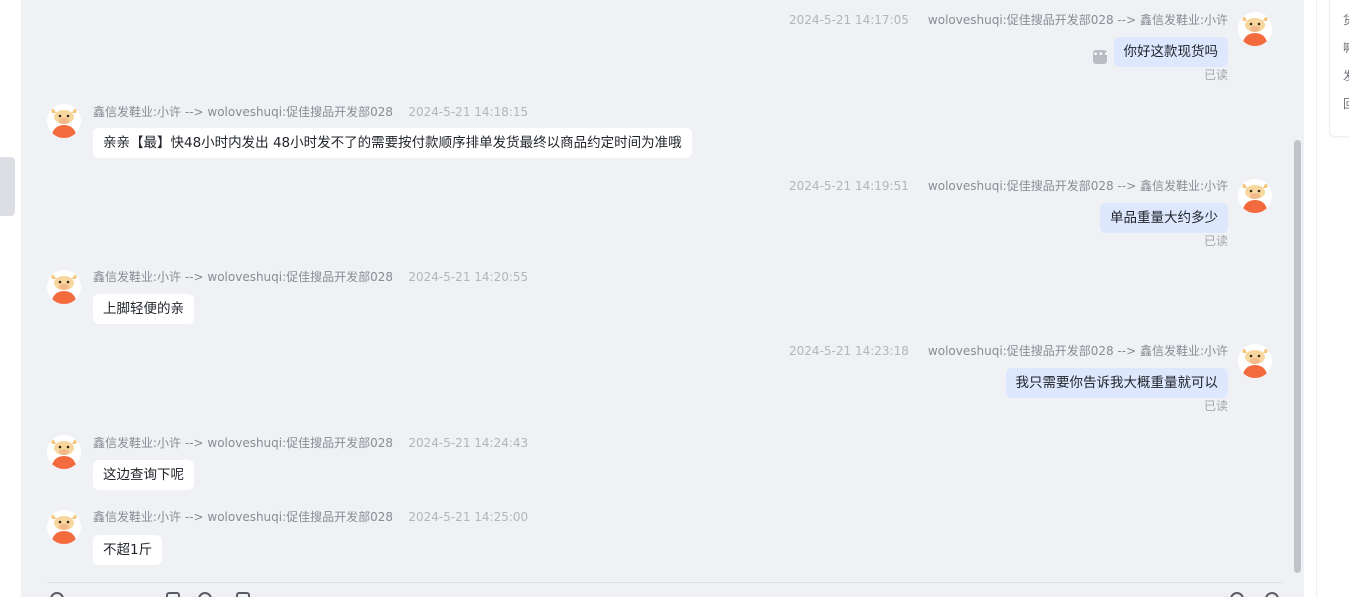 The image size is (1349, 597). What do you see at coordinates (468, 277) in the screenshot?
I see `message-time: 2024-5-21 14:20:55` at bounding box center [468, 277].